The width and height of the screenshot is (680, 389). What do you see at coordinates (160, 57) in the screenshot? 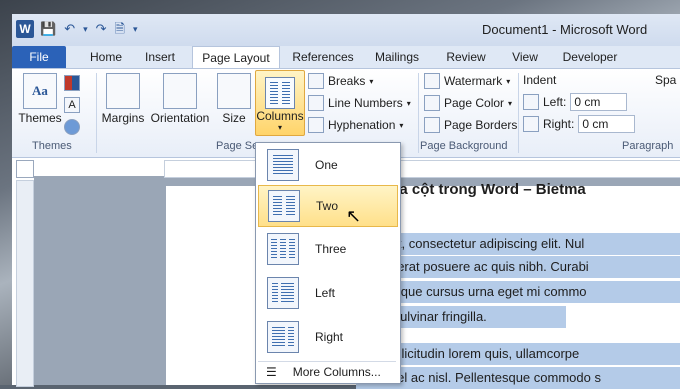
I see `tab-insert: Insert` at bounding box center [160, 57].